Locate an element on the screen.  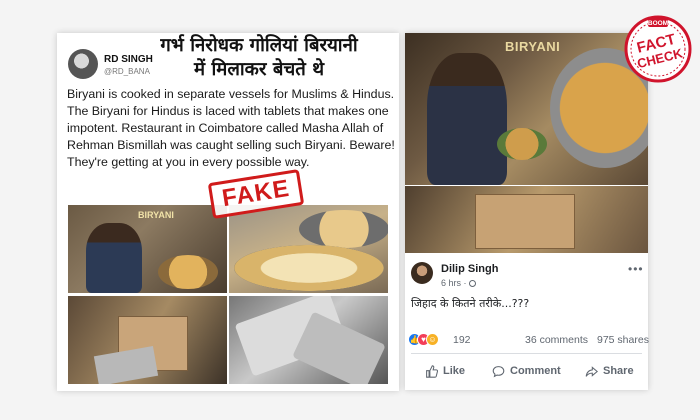
tweet-image-tablet-strips is located at coordinates (308, 340).